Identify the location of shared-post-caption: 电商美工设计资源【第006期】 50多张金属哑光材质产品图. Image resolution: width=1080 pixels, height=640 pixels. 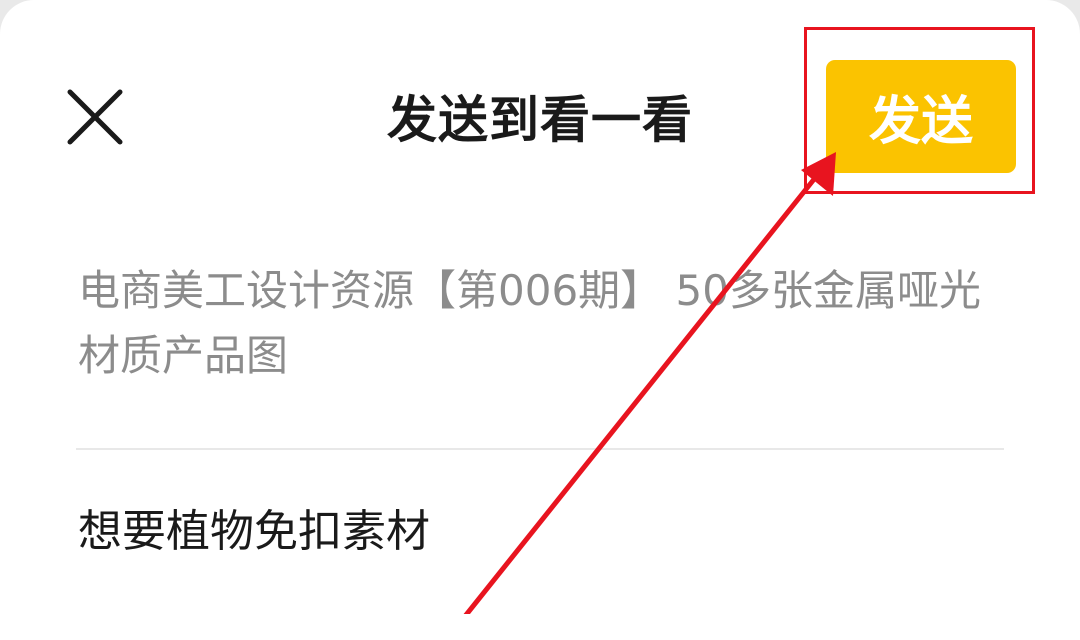
(529, 323).